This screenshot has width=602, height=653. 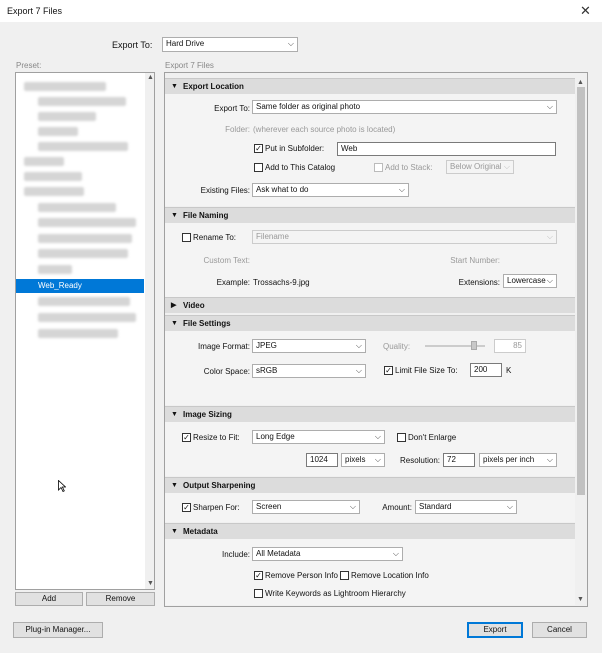 What do you see at coordinates (295, 148) in the screenshot?
I see `put-in-subfolder-label: Put in Subfolder:` at bounding box center [295, 148].